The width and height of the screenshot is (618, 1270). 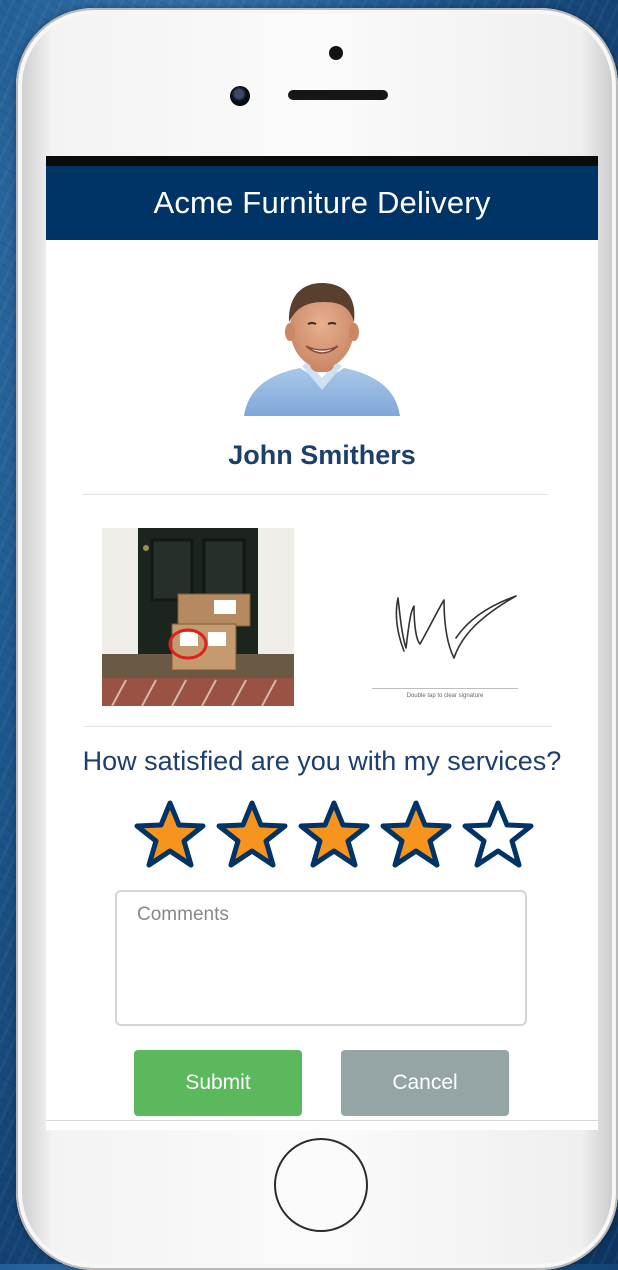 I want to click on screen-bottom-edge, so click(x=322, y=1120).